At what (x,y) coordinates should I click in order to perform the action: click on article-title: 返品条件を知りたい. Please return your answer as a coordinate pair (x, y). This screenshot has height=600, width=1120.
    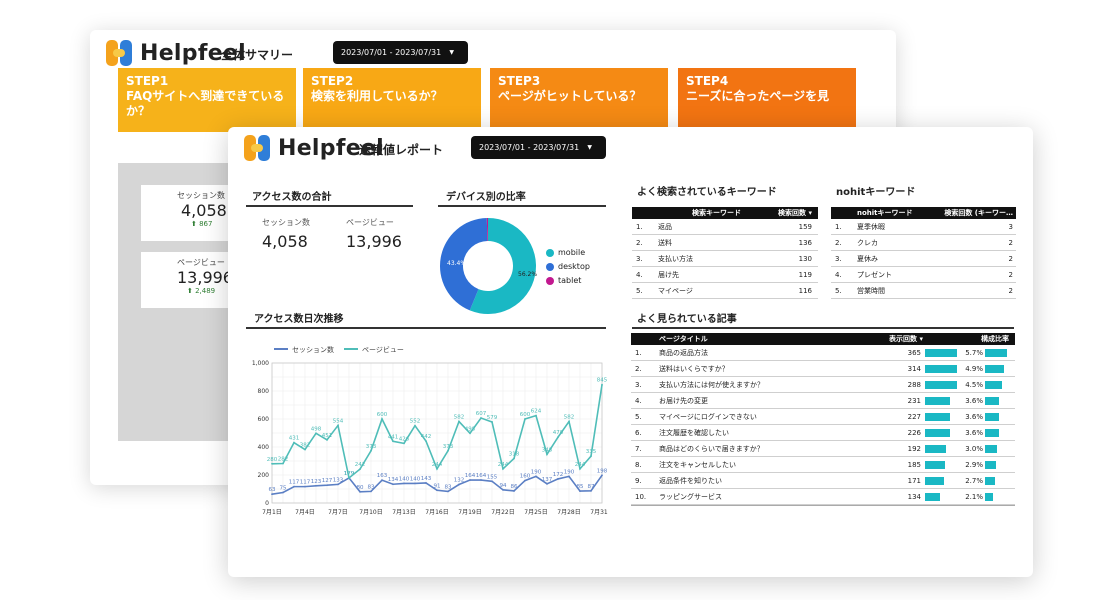
    Looking at the image, I should click on (762, 481).